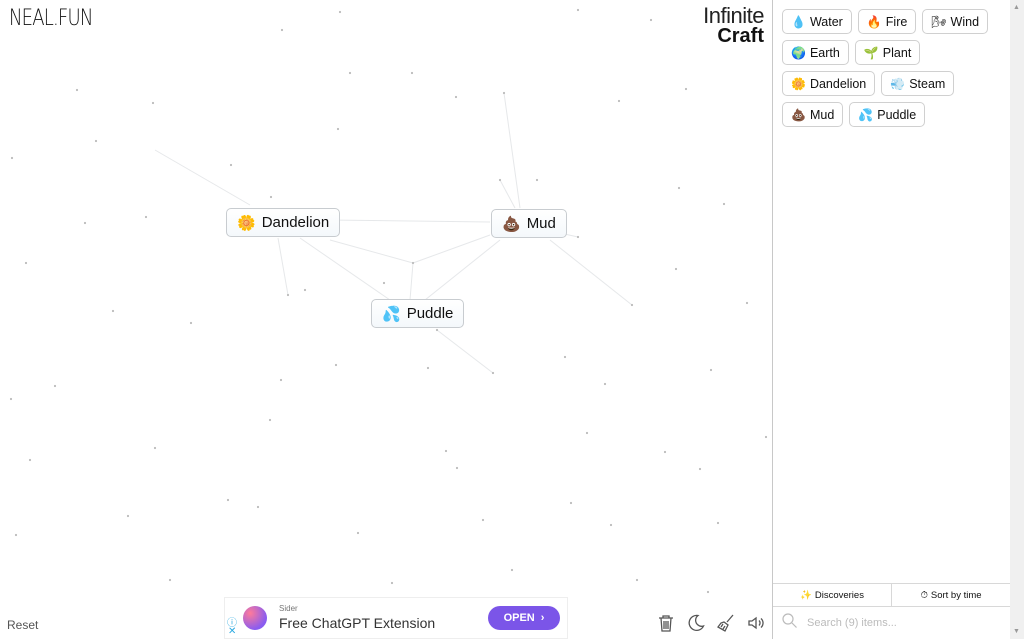 The height and width of the screenshot is (639, 1024). Describe the element at coordinates (874, 21) in the screenshot. I see `fire-icon: 🔥` at that location.